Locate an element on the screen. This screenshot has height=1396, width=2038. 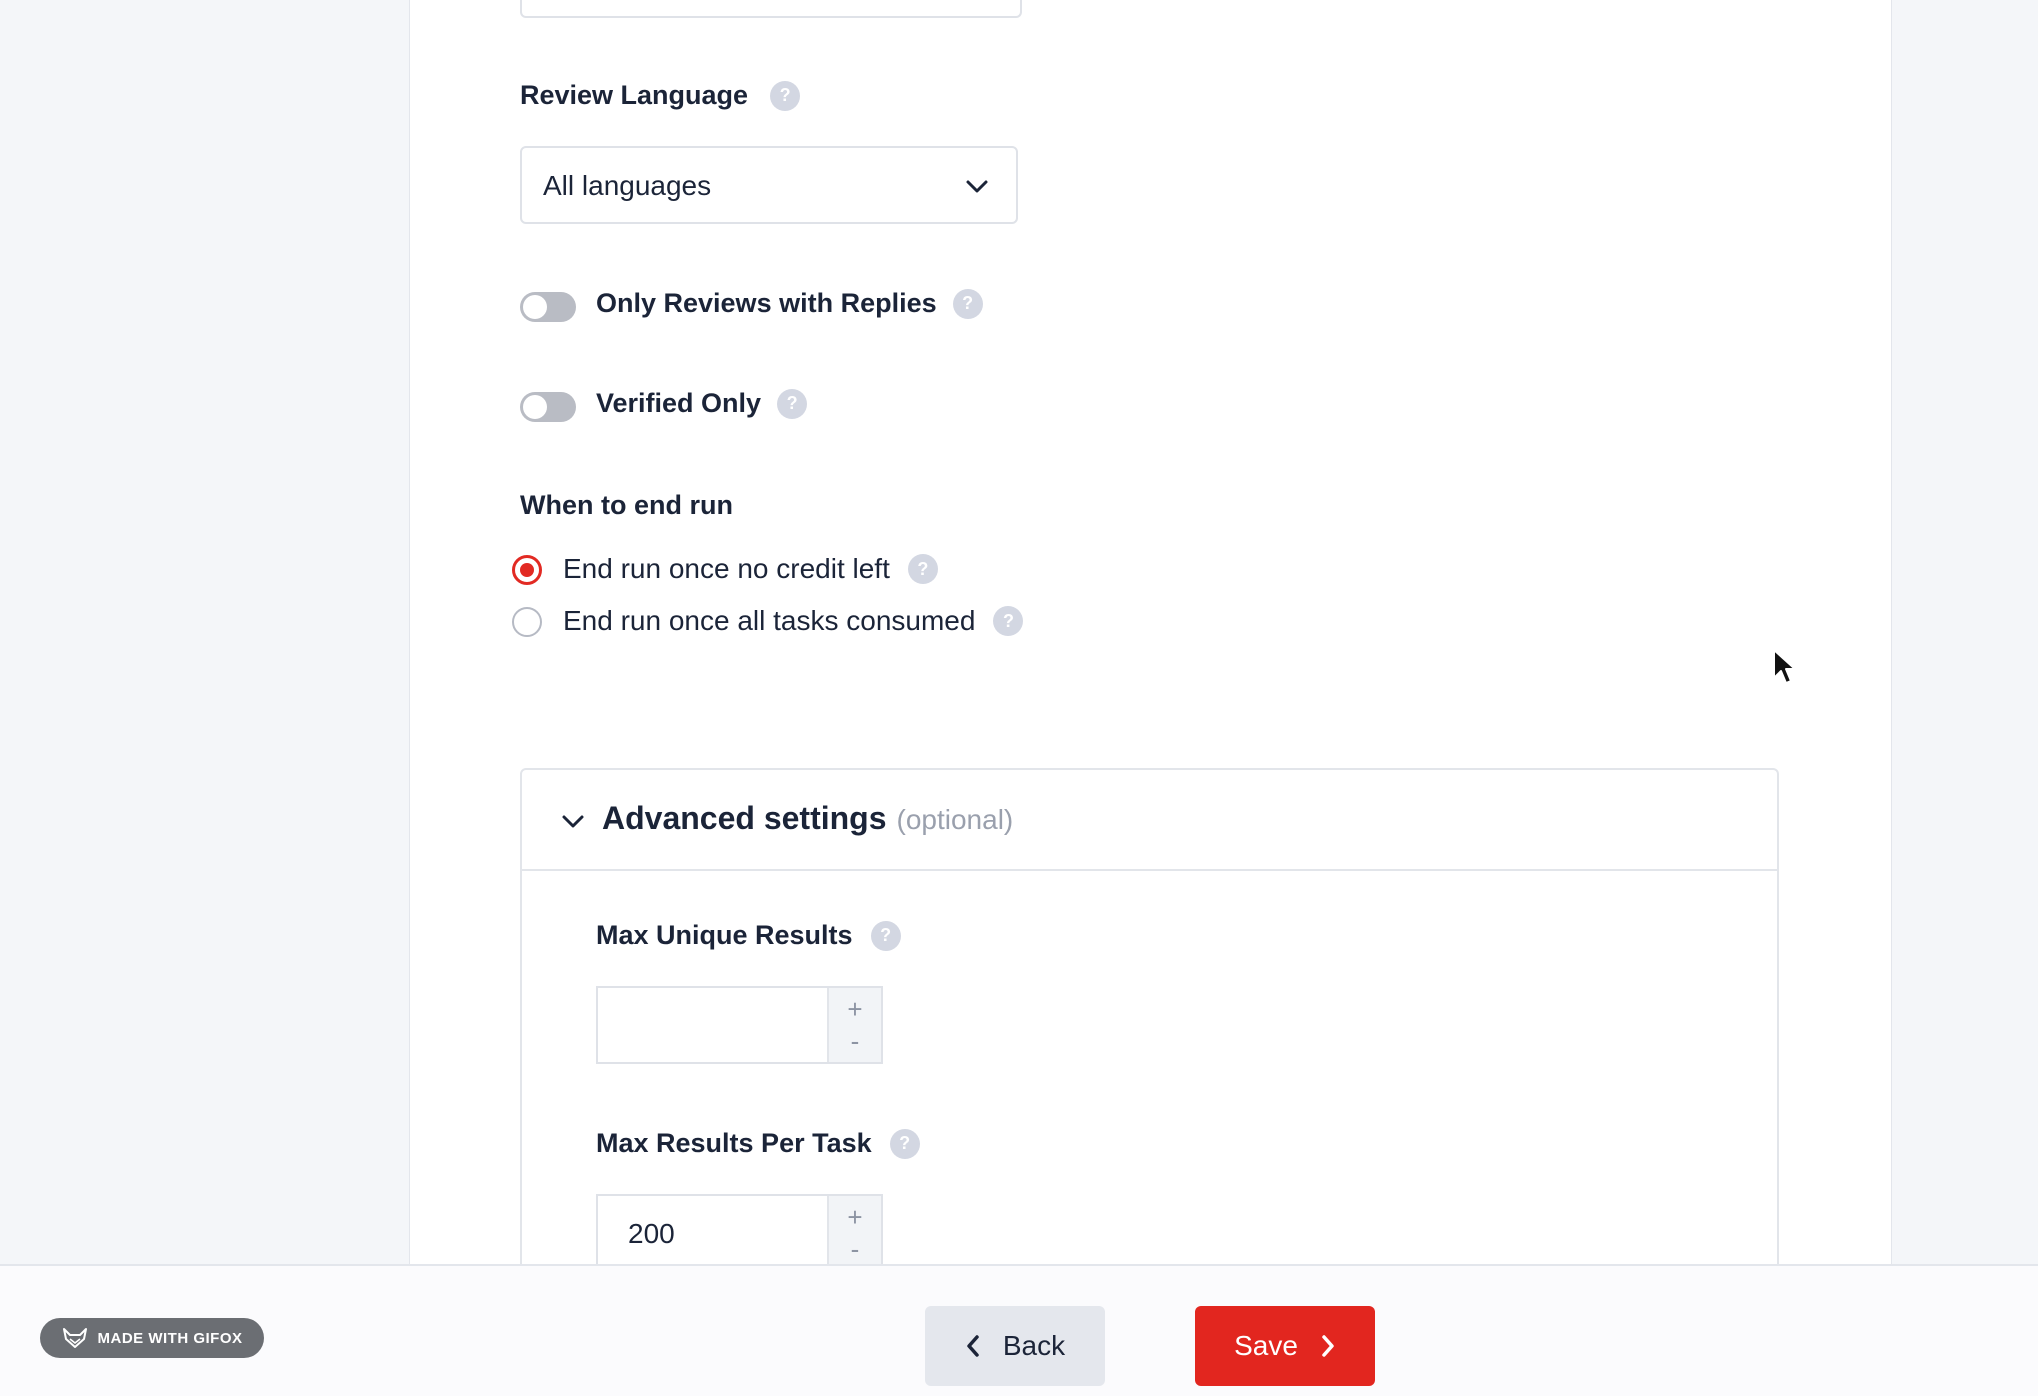
back-button: Back is located at coordinates (1015, 1346).